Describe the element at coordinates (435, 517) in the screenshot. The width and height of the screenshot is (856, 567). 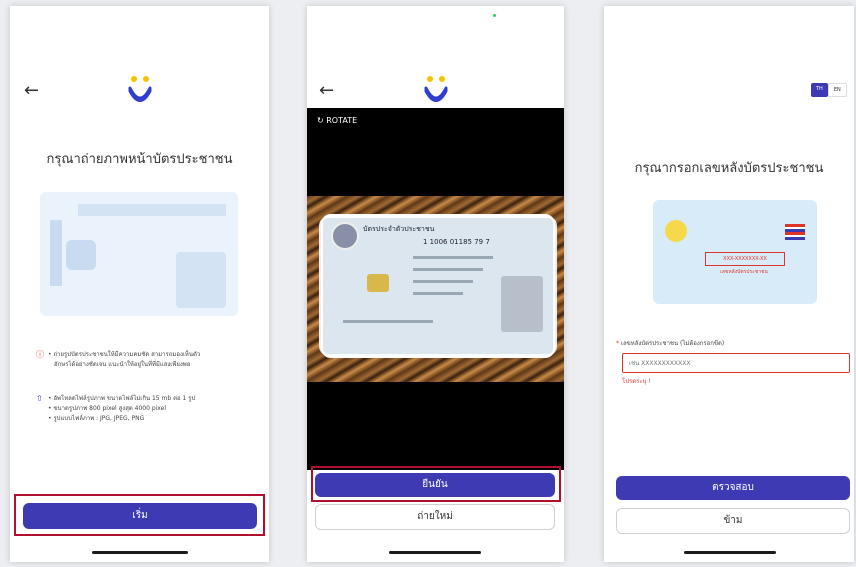
I see `retake-button: ถ่ายใหม่` at that location.